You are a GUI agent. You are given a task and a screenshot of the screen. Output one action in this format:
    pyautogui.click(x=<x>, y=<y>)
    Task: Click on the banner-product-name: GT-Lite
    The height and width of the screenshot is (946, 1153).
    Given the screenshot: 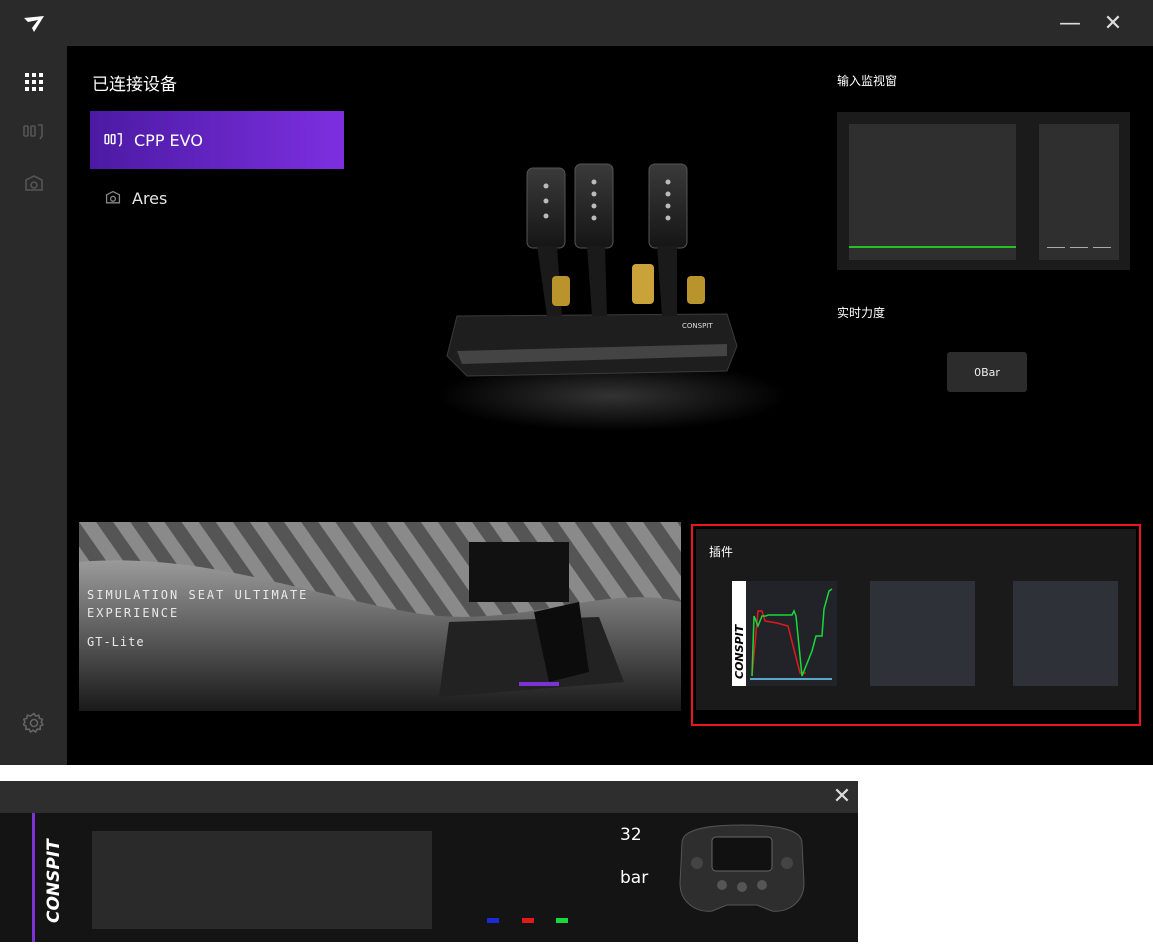 What is the action you would take?
    pyautogui.click(x=116, y=642)
    